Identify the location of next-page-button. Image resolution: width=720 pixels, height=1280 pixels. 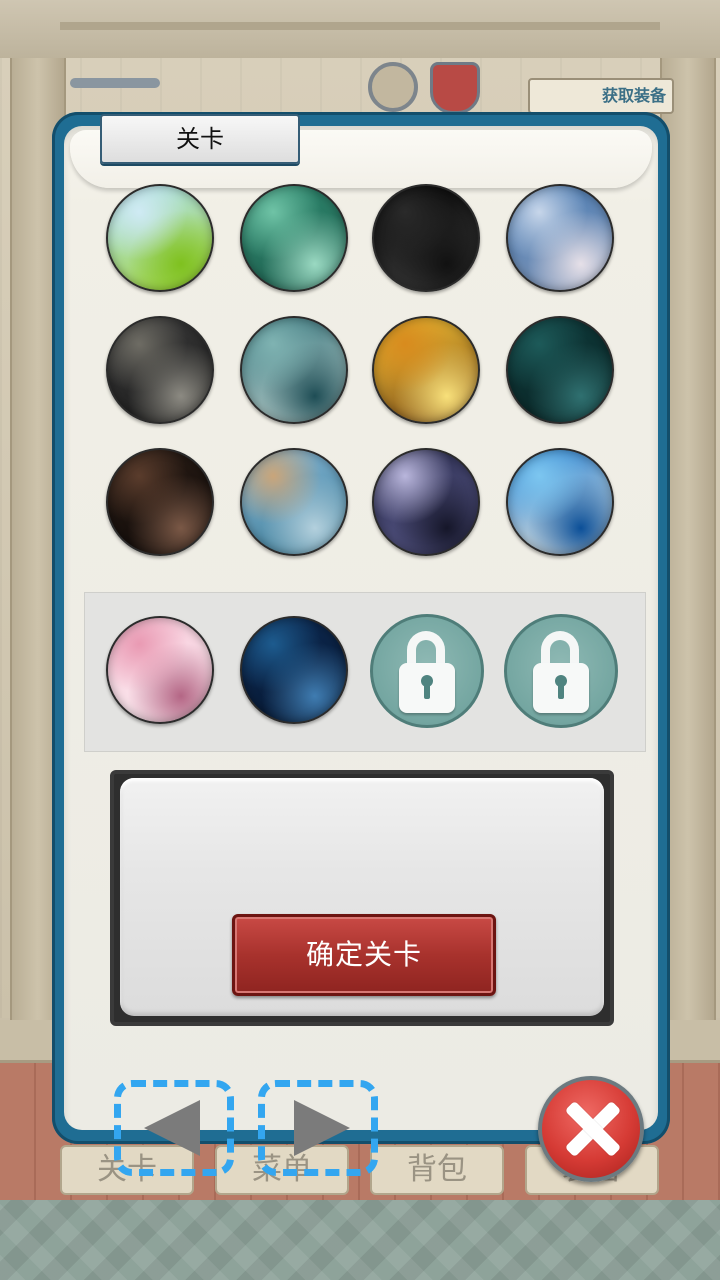
(318, 1128).